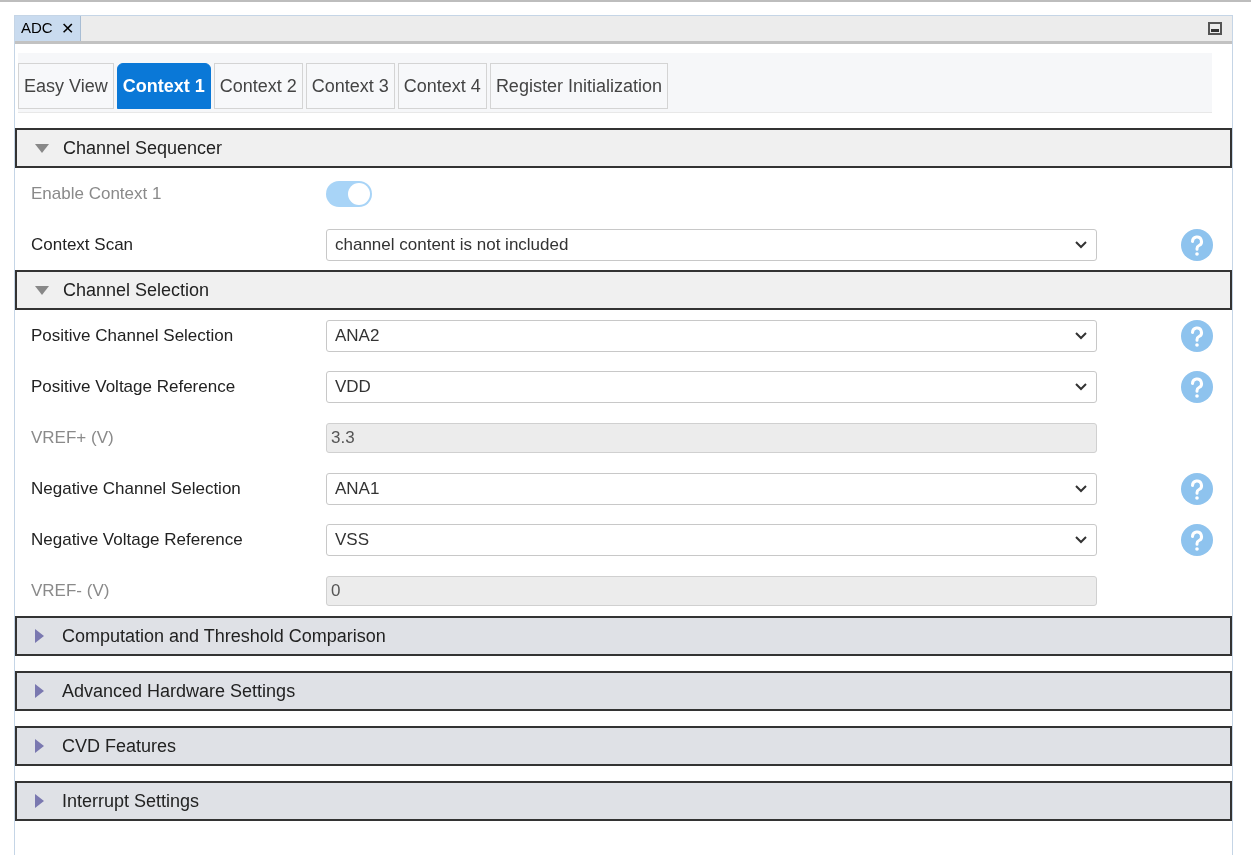 The image size is (1251, 855). I want to click on field-label: Enable Context 1, so click(96, 193).